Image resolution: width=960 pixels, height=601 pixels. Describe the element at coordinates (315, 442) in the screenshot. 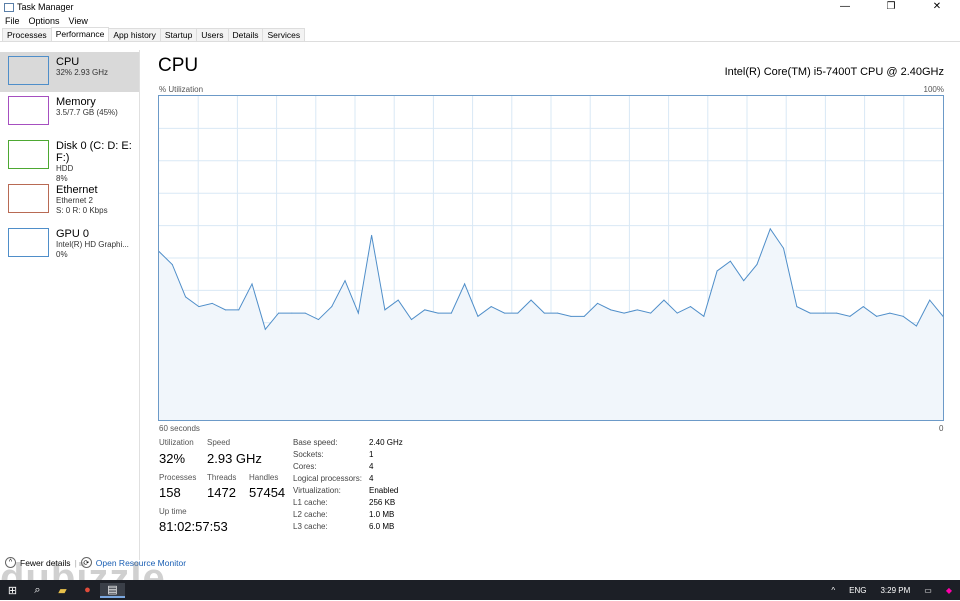

I see `spec-label: Base speed:` at that location.